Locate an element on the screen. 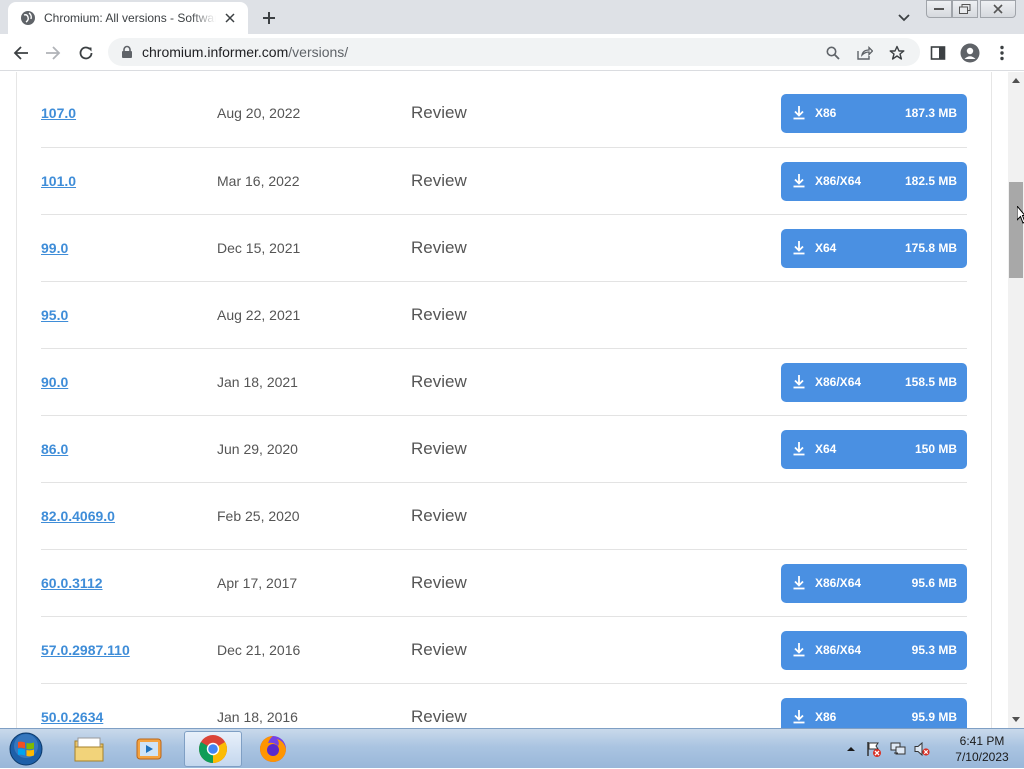 The height and width of the screenshot is (769, 1024). release-date: Jan 18, 2016 is located at coordinates (257, 717).